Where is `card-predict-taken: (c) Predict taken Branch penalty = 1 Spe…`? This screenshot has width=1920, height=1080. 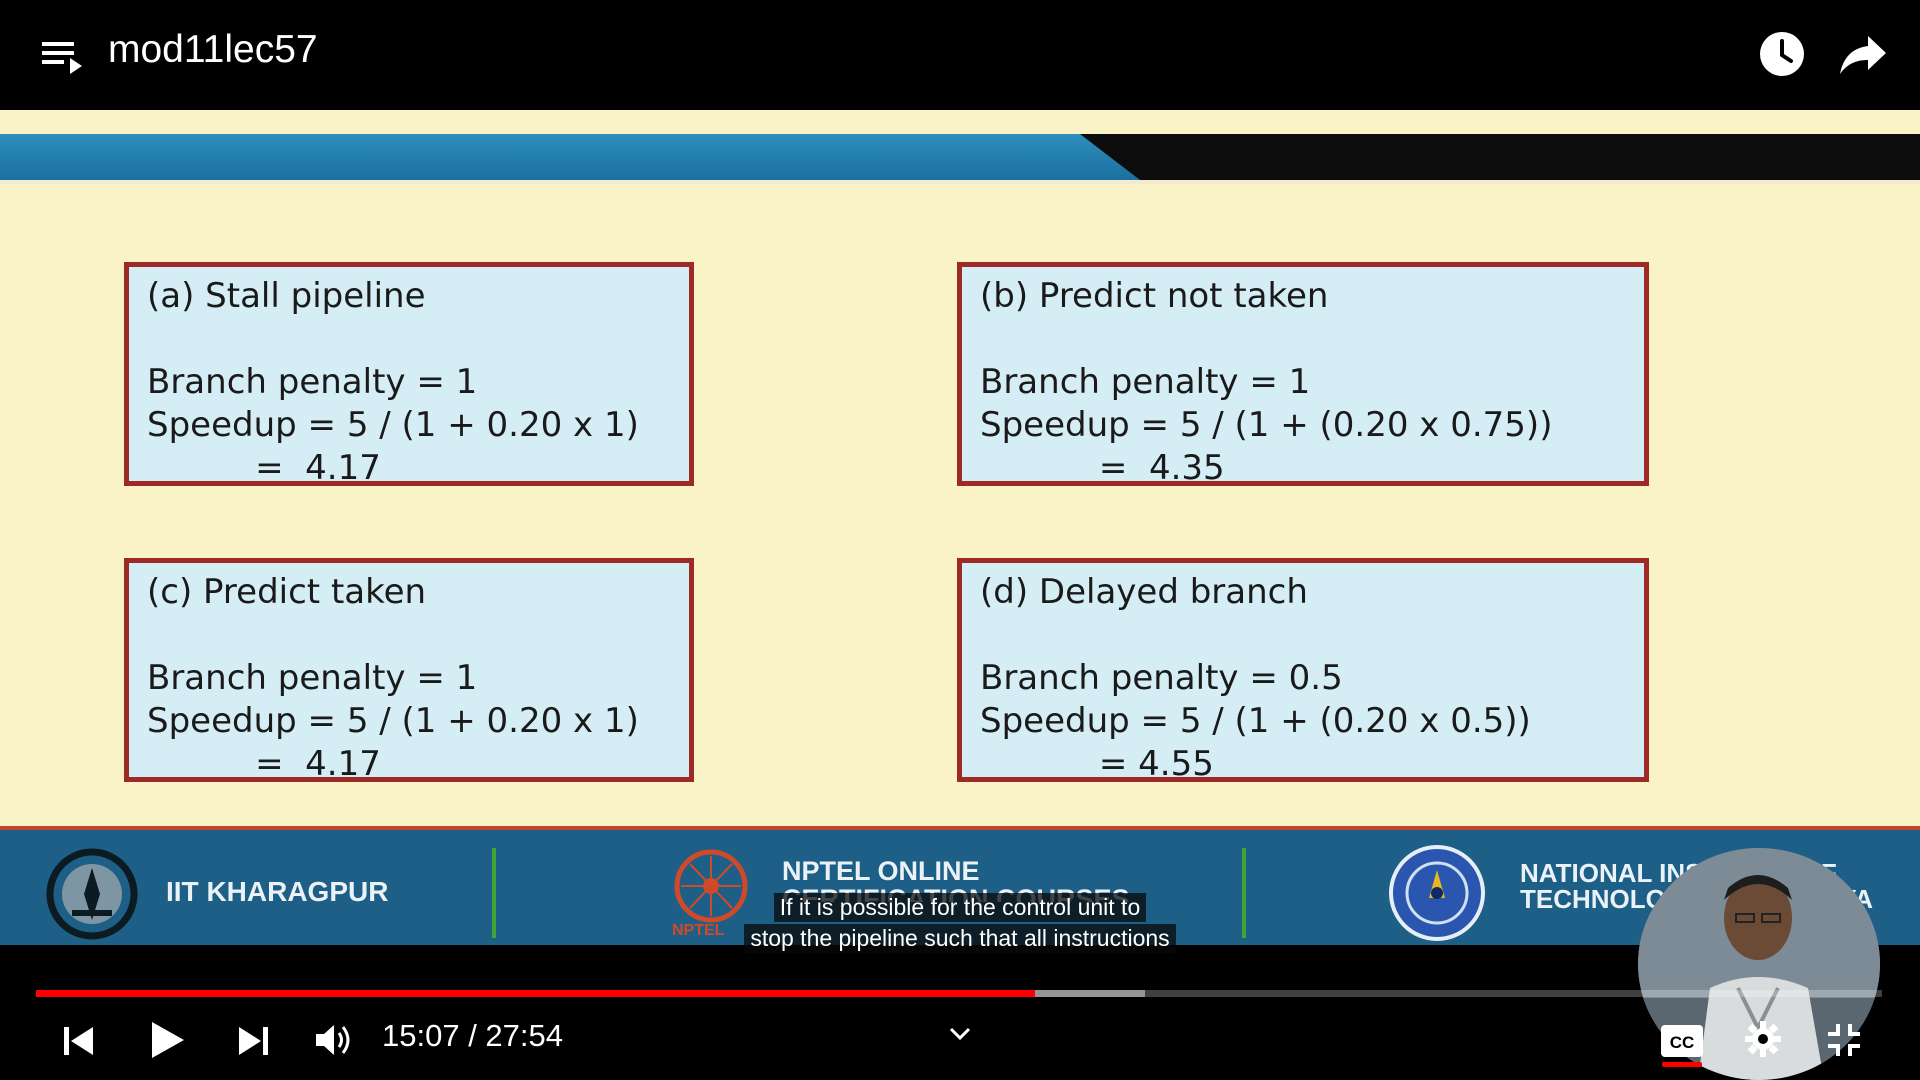 card-predict-taken: (c) Predict taken Branch penalty = 1 Spe… is located at coordinates (409, 671).